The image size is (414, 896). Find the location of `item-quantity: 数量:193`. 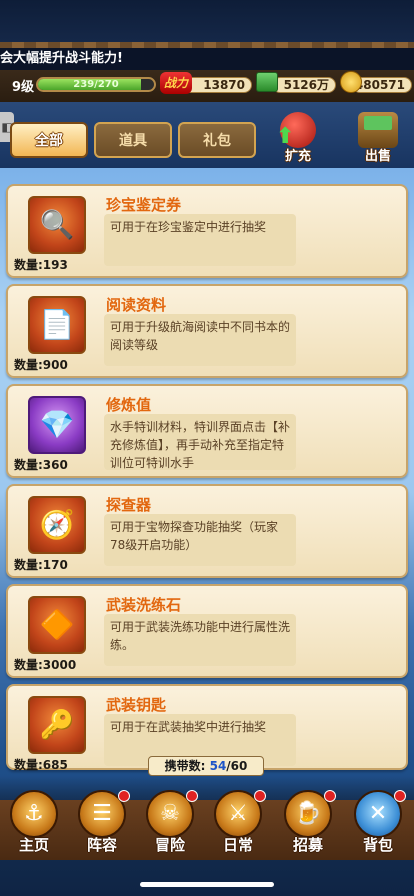

item-quantity: 数量:193 is located at coordinates (41, 265).